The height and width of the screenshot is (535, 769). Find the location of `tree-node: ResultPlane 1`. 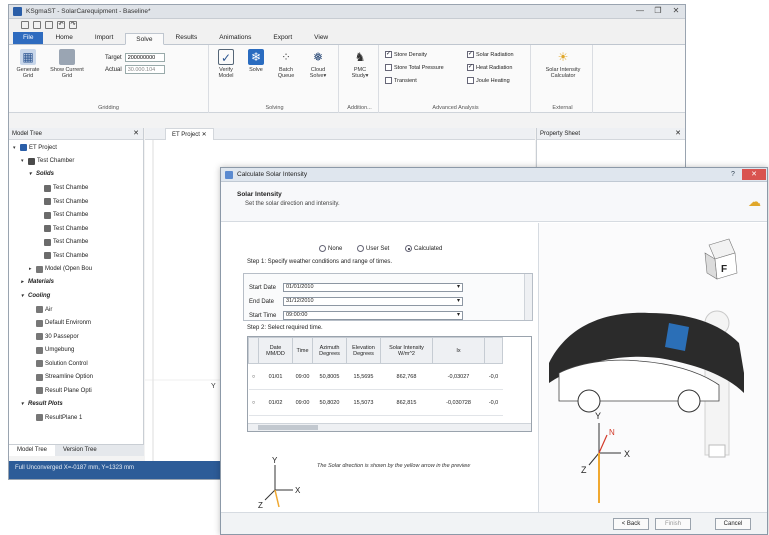

tree-node: ResultPlane 1 is located at coordinates (55, 417).